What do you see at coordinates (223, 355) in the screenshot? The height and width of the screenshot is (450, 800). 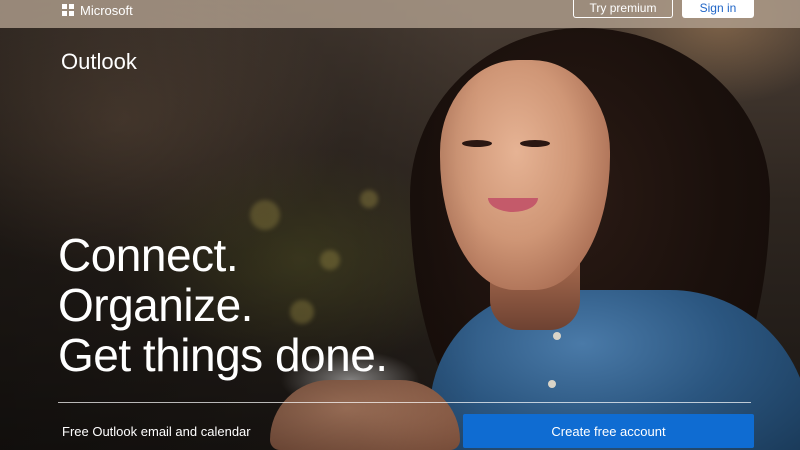 I see `headline-line-3: Get things done.` at bounding box center [223, 355].